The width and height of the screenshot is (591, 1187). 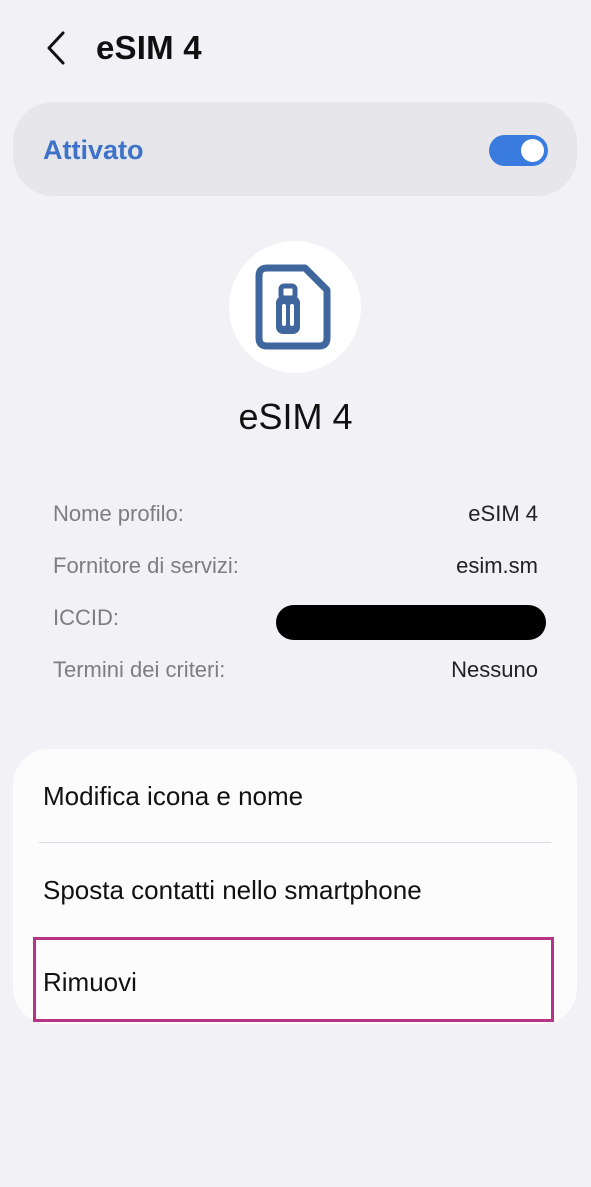 What do you see at coordinates (118, 513) in the screenshot?
I see `info-label: Nome profilo:` at bounding box center [118, 513].